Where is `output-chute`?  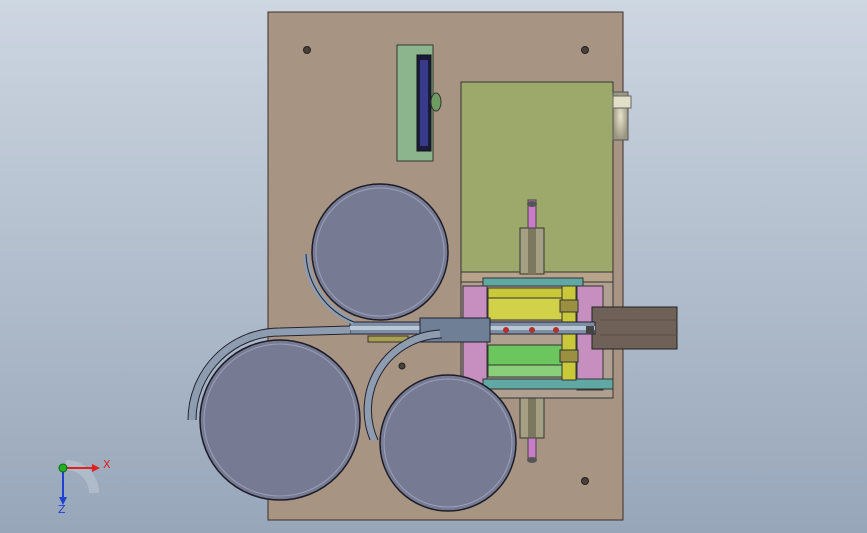 output-chute is located at coordinates (634, 328).